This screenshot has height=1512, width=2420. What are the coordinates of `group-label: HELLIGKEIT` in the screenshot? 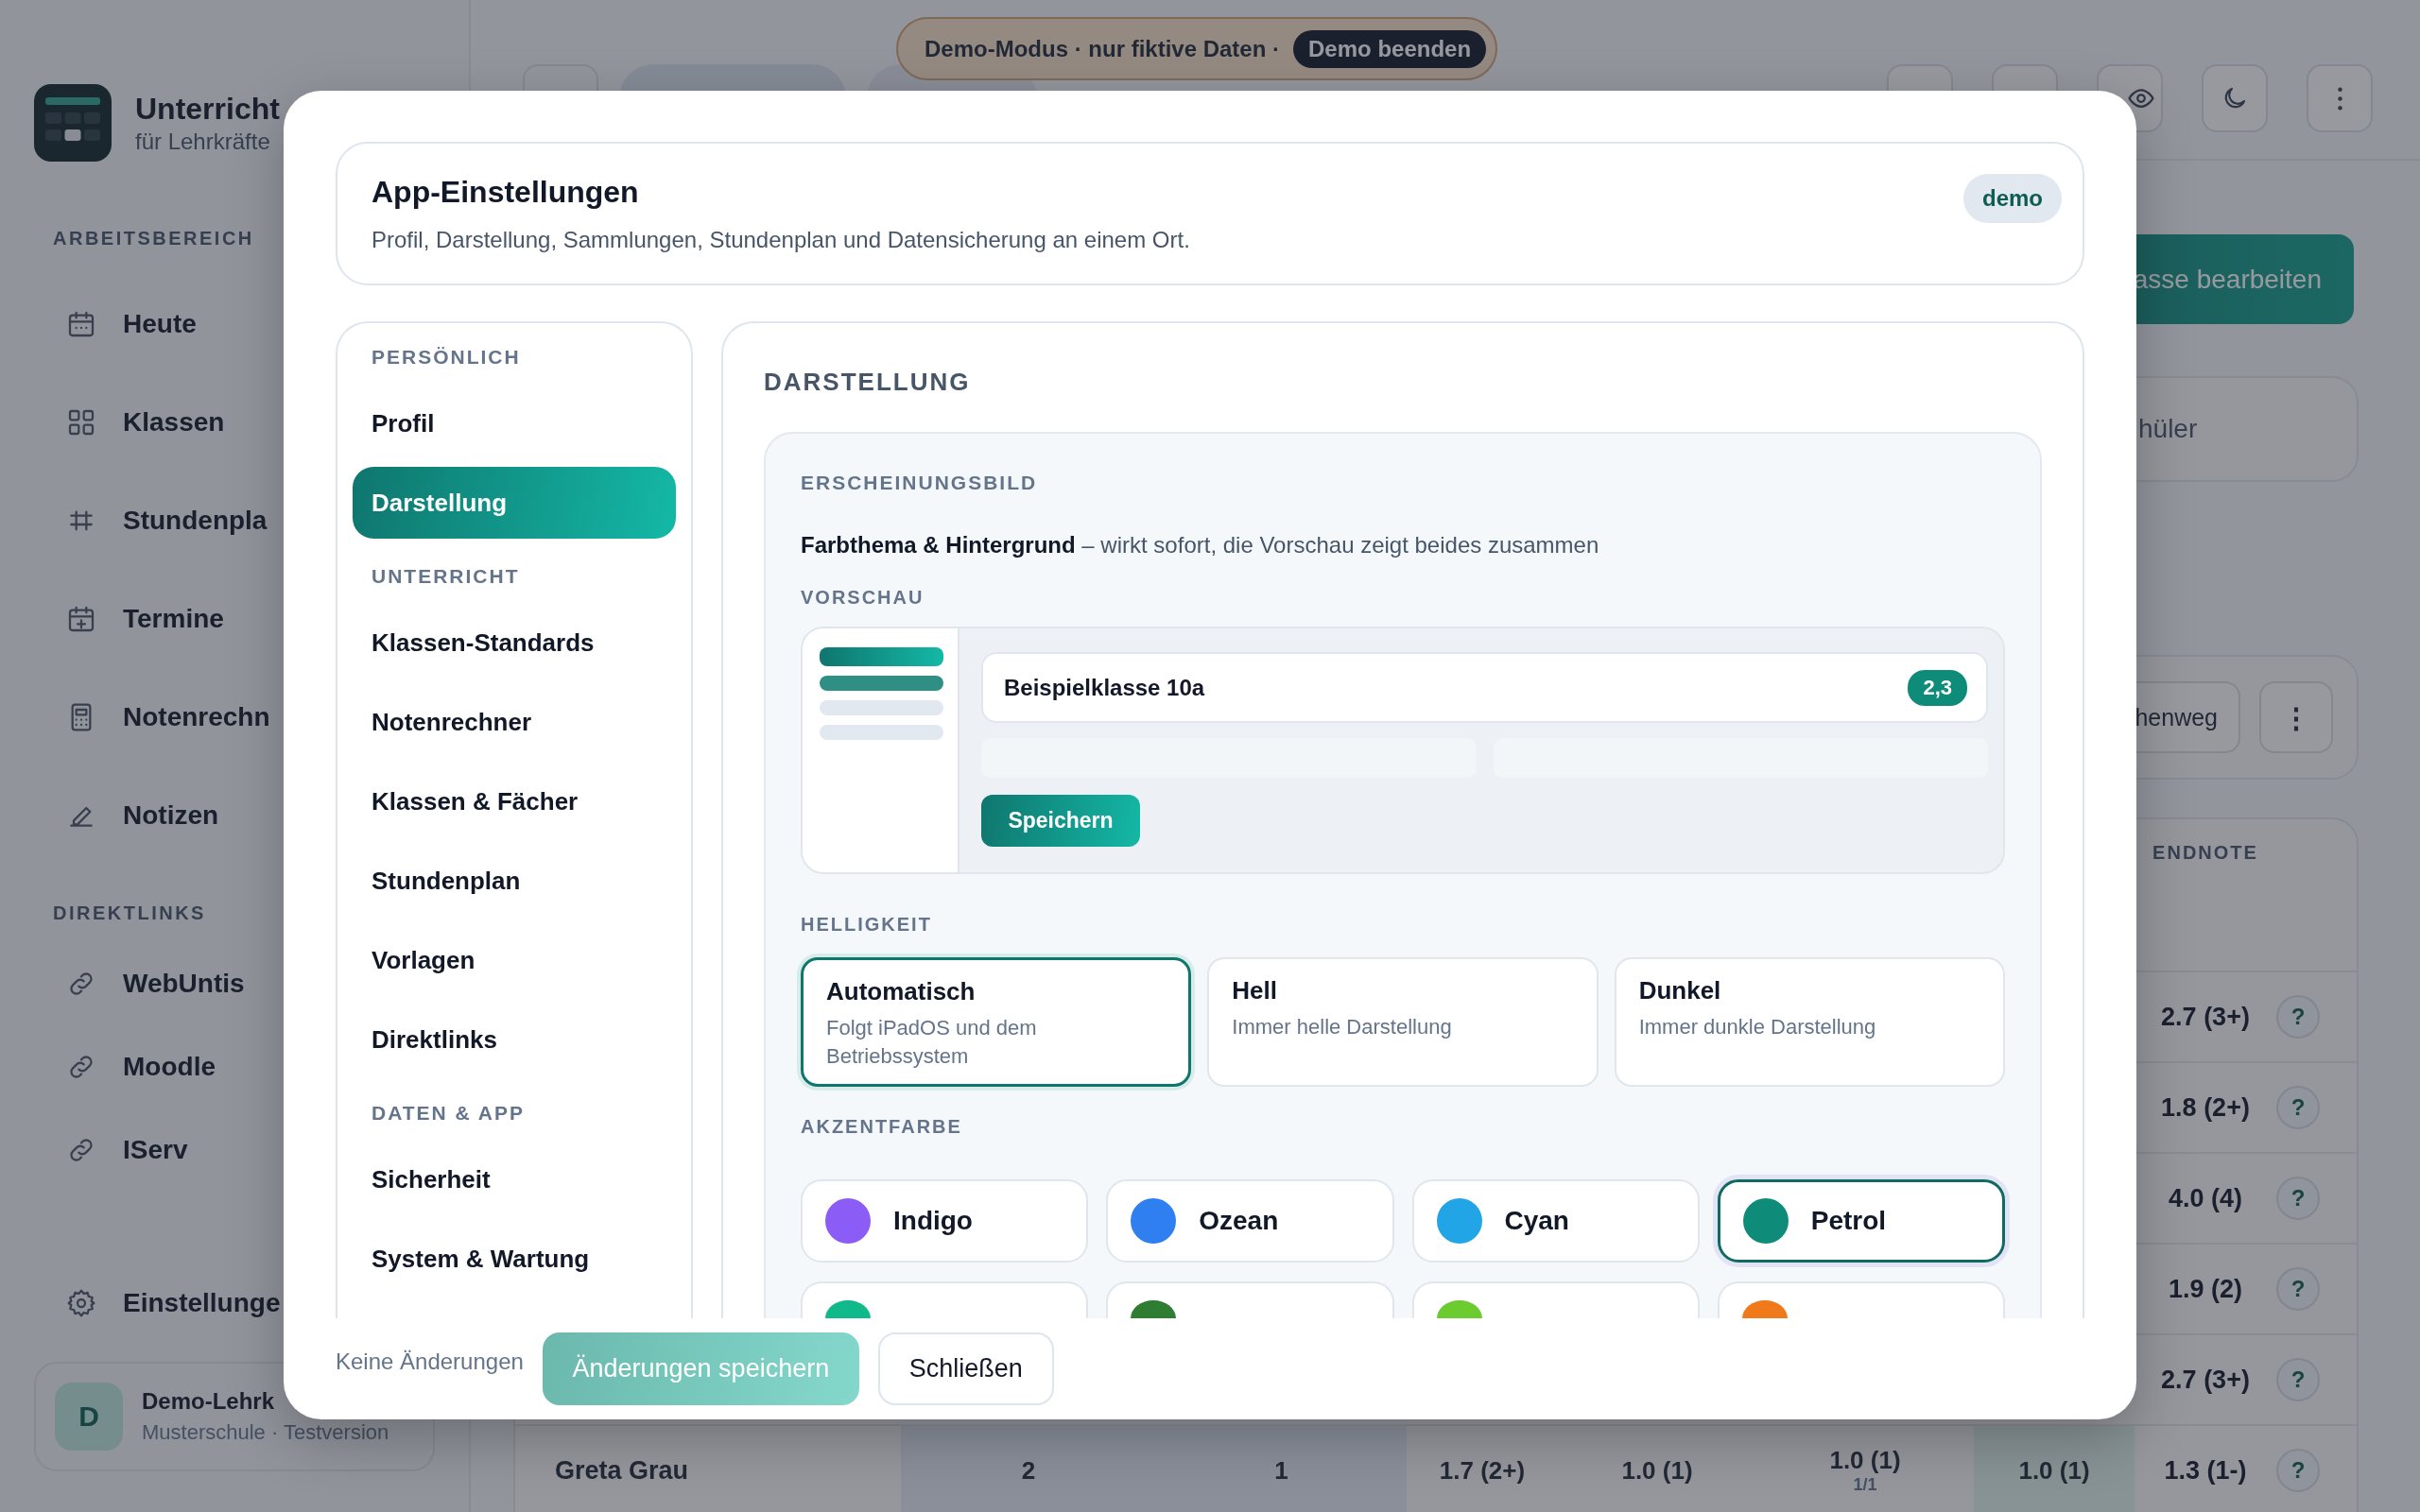 It's located at (867, 924).